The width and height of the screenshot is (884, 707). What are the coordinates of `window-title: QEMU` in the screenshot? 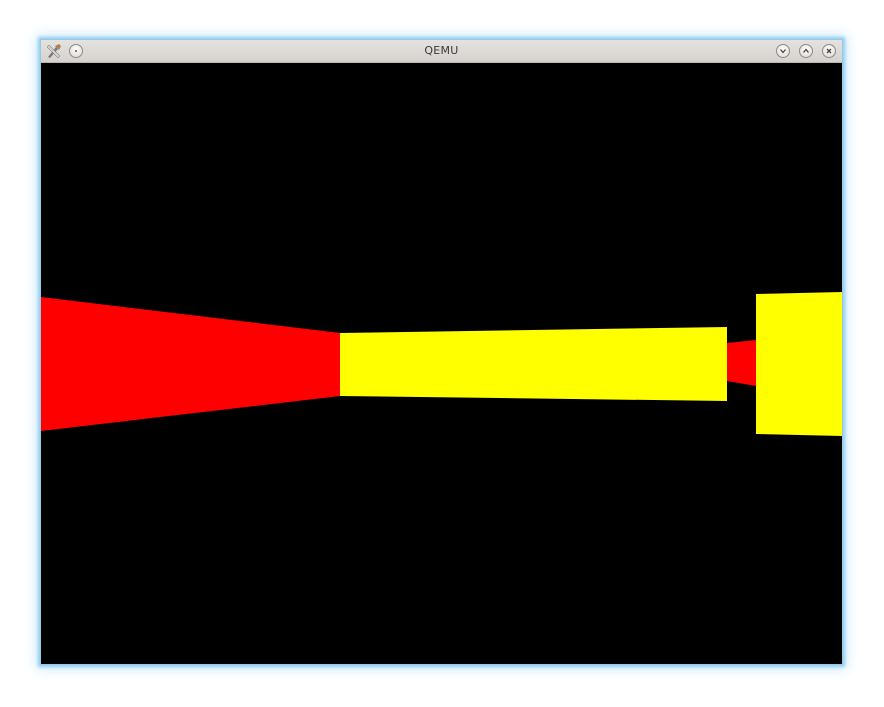 It's located at (441, 50).